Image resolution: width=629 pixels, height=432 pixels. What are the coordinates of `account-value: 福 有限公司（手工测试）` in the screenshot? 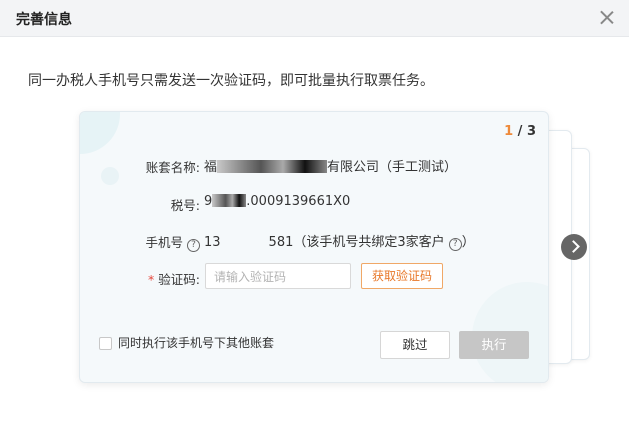 It's located at (330, 165).